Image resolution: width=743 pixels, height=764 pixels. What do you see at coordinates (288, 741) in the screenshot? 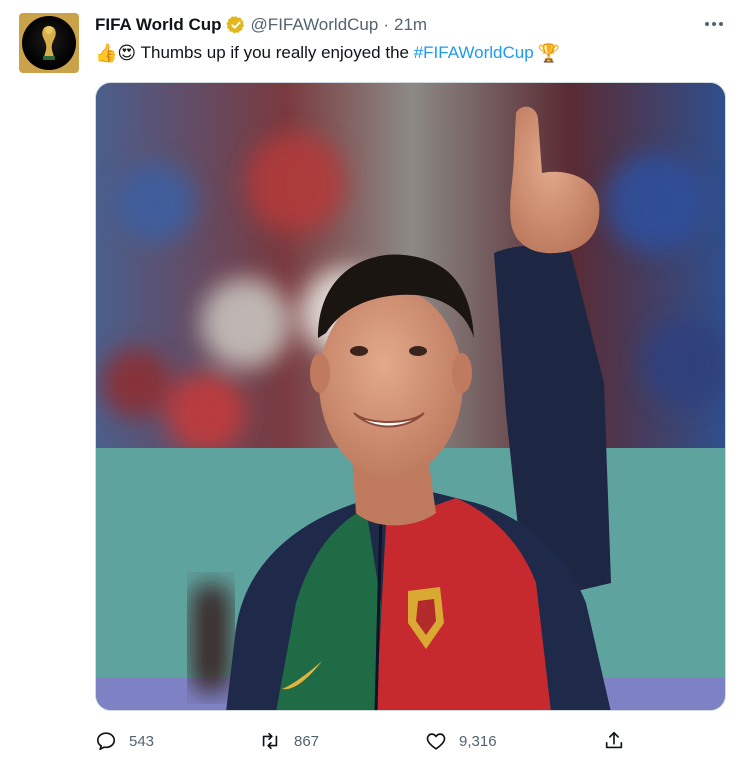
I see `retweet-button: 867` at bounding box center [288, 741].